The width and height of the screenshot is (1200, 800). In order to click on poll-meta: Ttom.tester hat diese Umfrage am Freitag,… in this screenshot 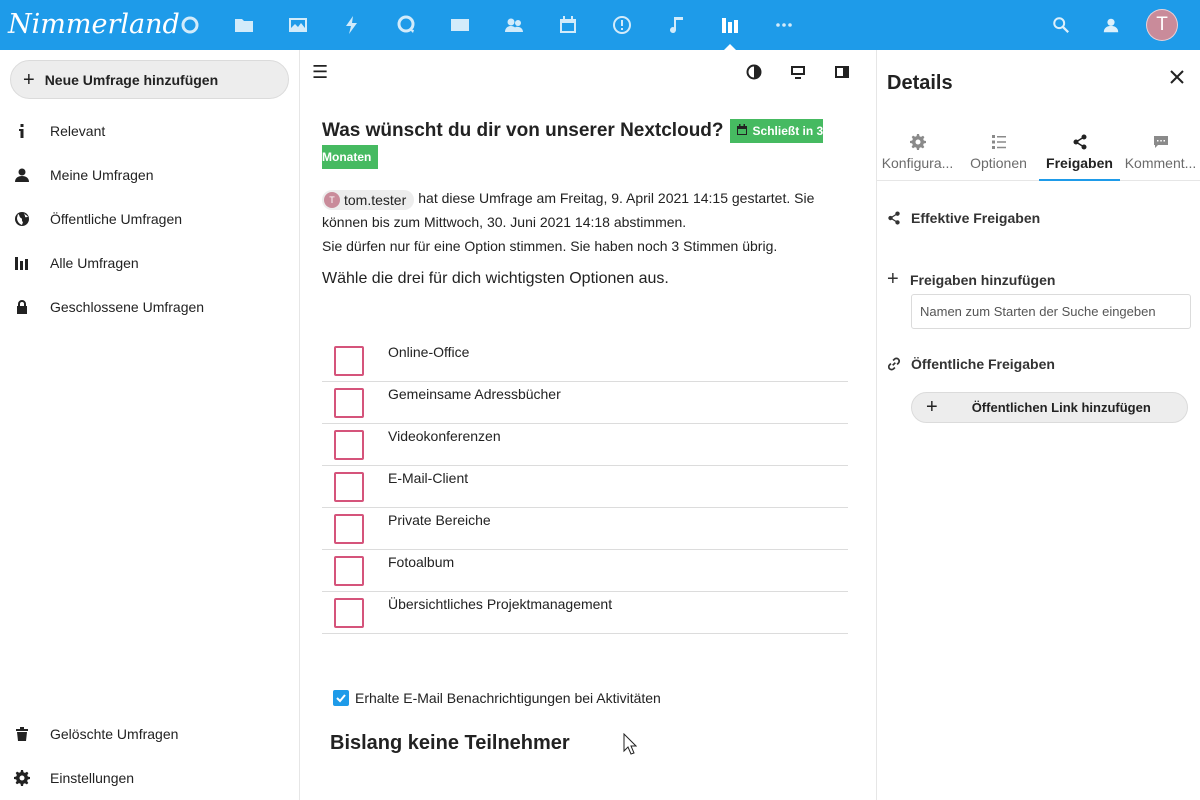, I will do `click(582, 222)`.